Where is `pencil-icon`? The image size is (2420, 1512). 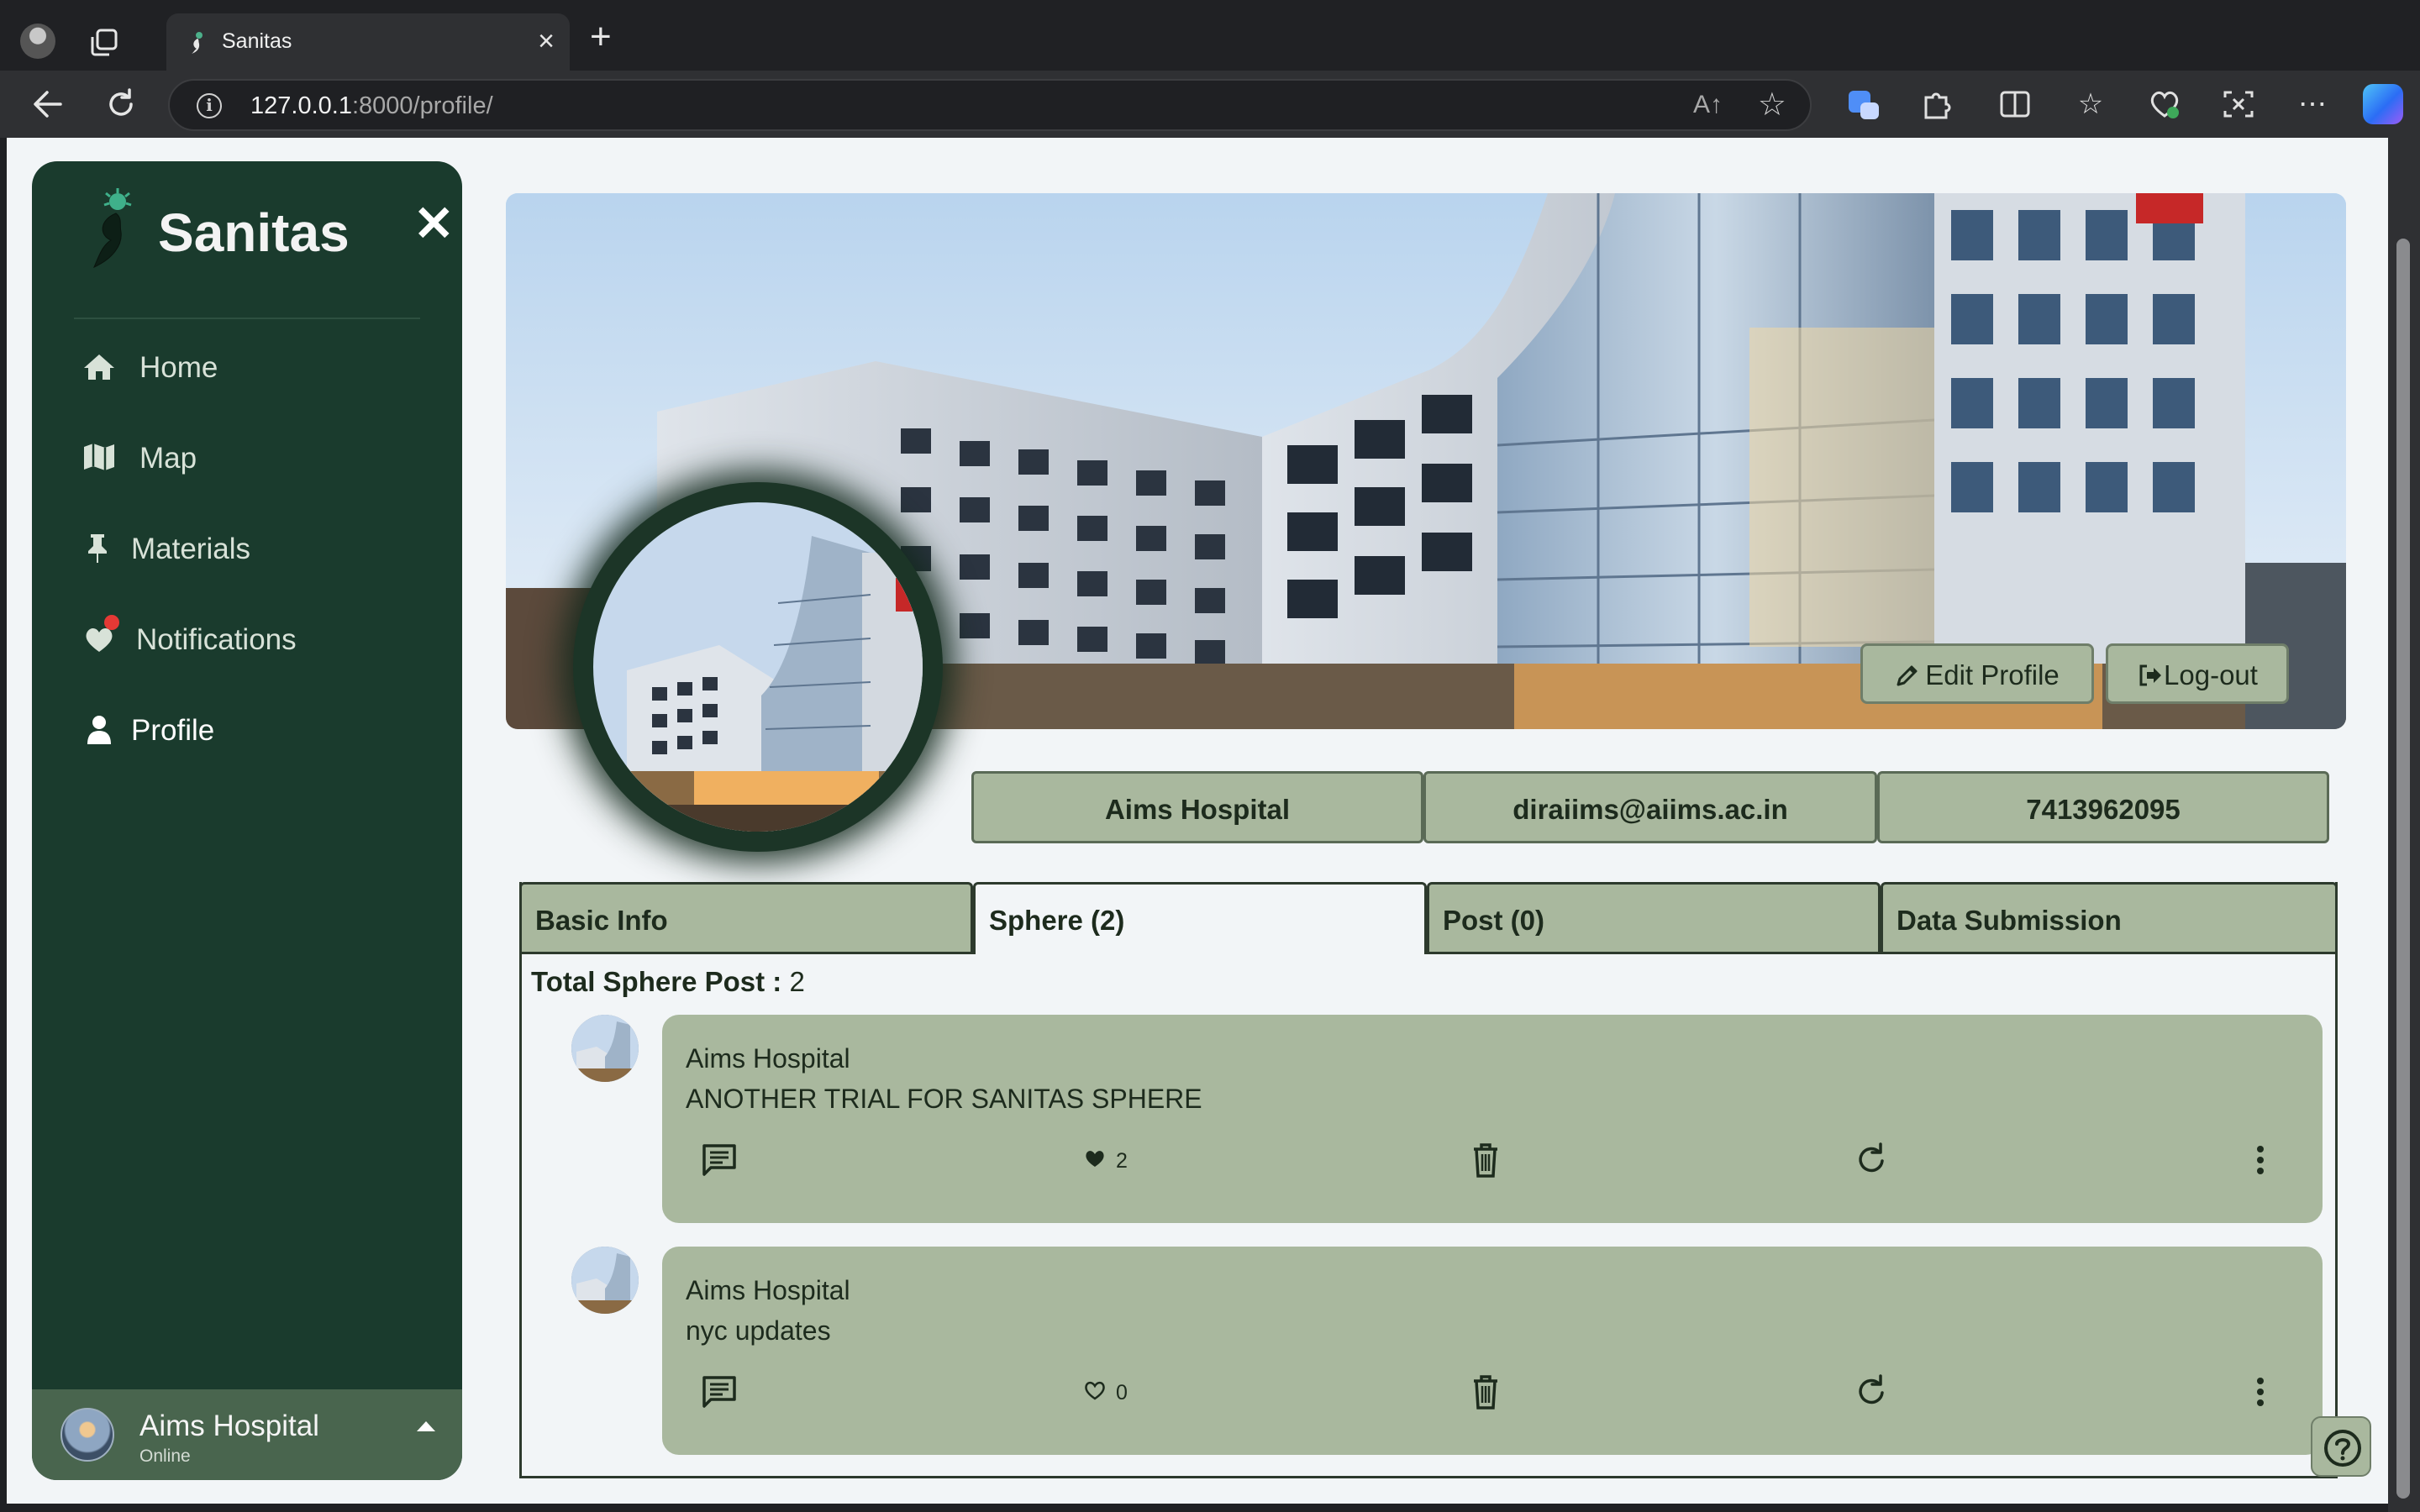
pencil-icon is located at coordinates (1908, 675).